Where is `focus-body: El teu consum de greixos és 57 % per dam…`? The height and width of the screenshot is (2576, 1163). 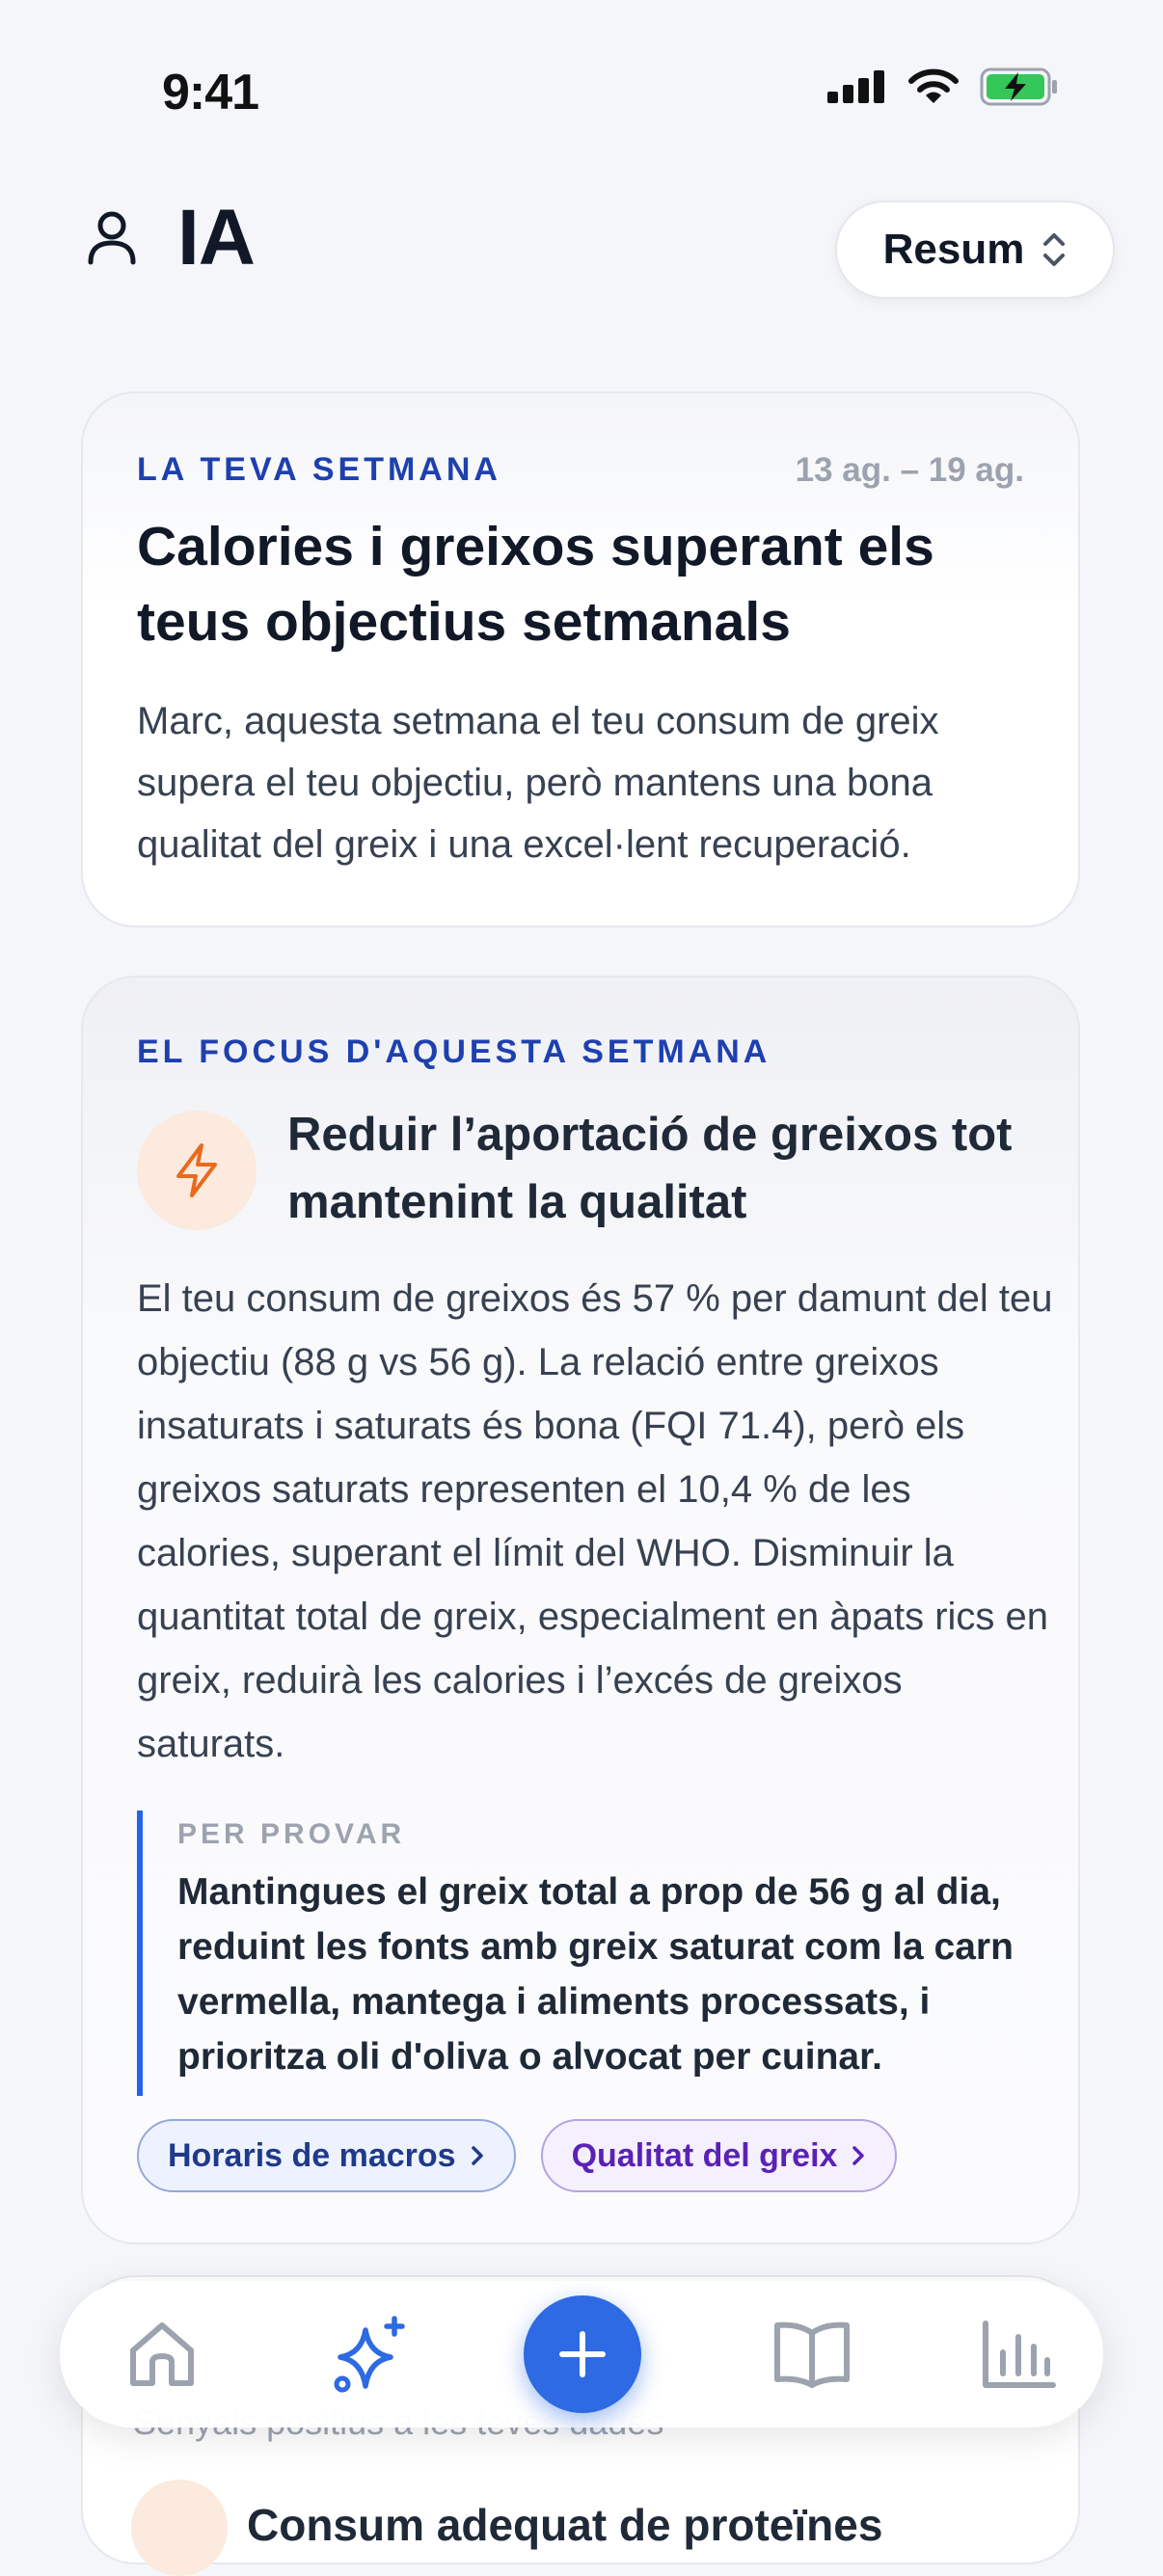 focus-body: El teu consum de greixos és 57 % per dam… is located at coordinates (595, 1521).